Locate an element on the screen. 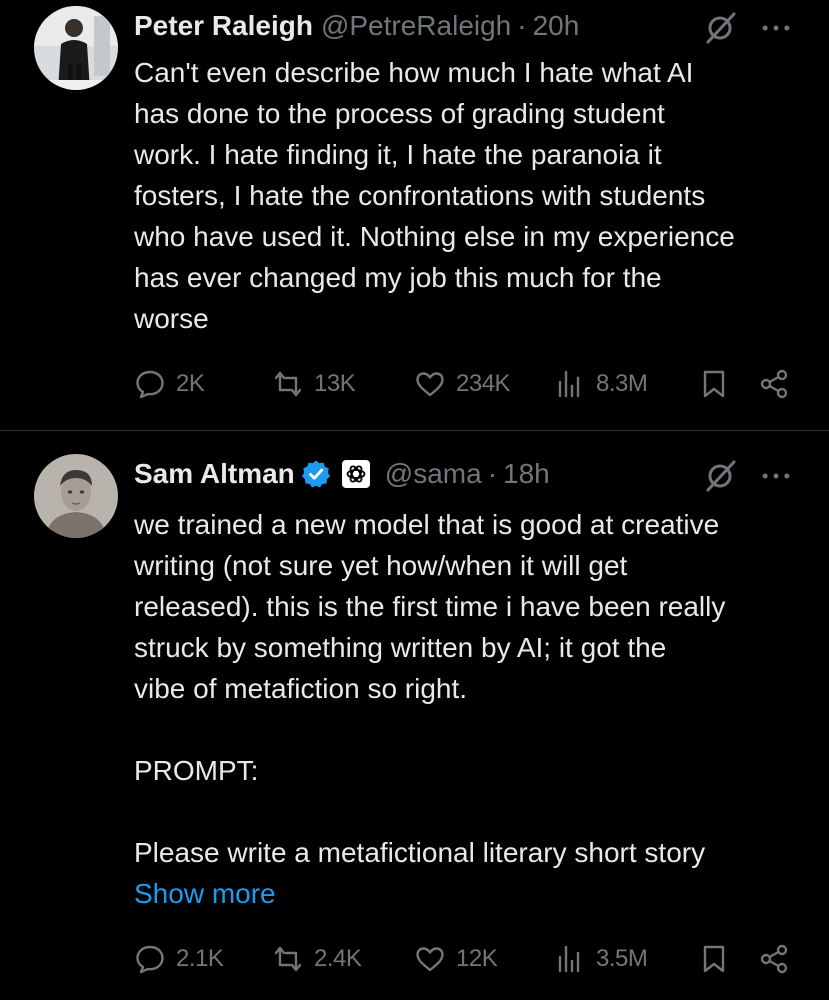  action-bar: 2K 13K 234K 8.3M is located at coordinates (464, 384).